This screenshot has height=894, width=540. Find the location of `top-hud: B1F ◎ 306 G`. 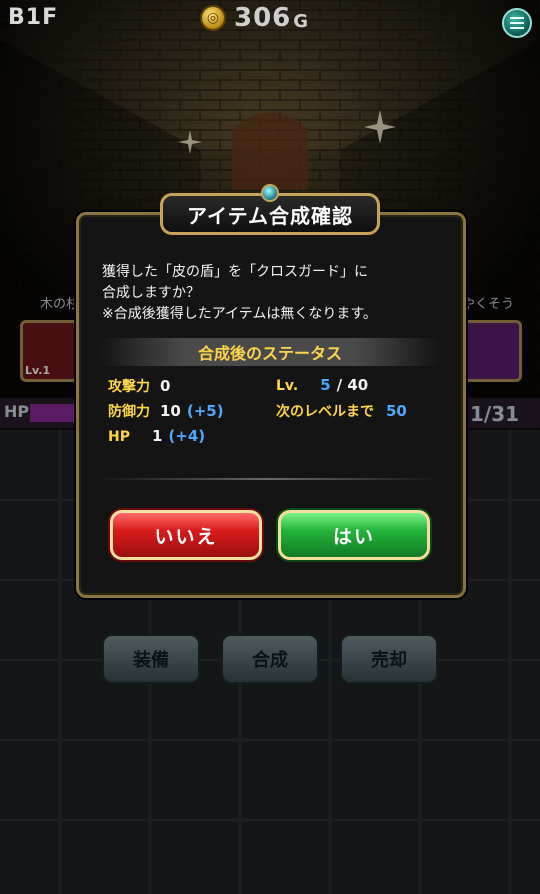

top-hud: B1F ◎ 306 G is located at coordinates (270, 19).